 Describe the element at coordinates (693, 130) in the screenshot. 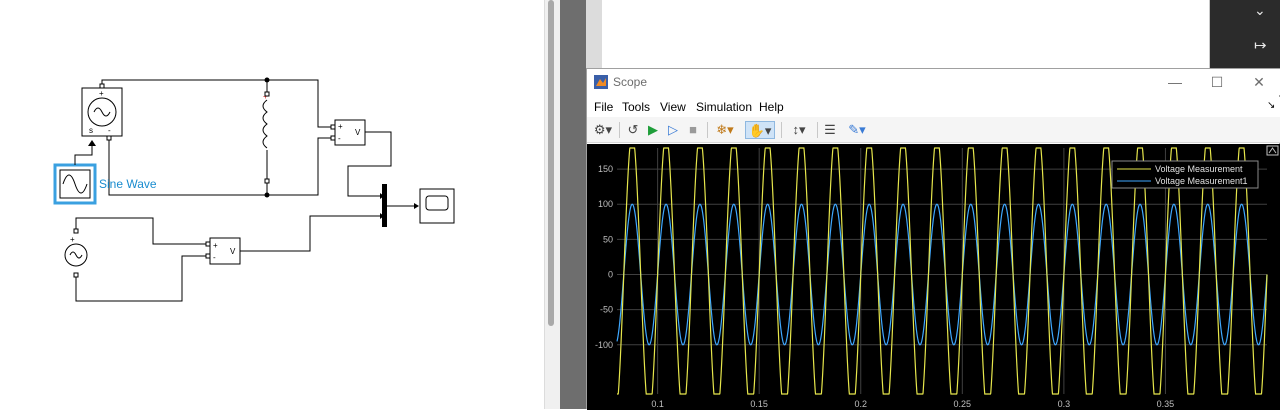

I see `stop-icon: ■` at that location.